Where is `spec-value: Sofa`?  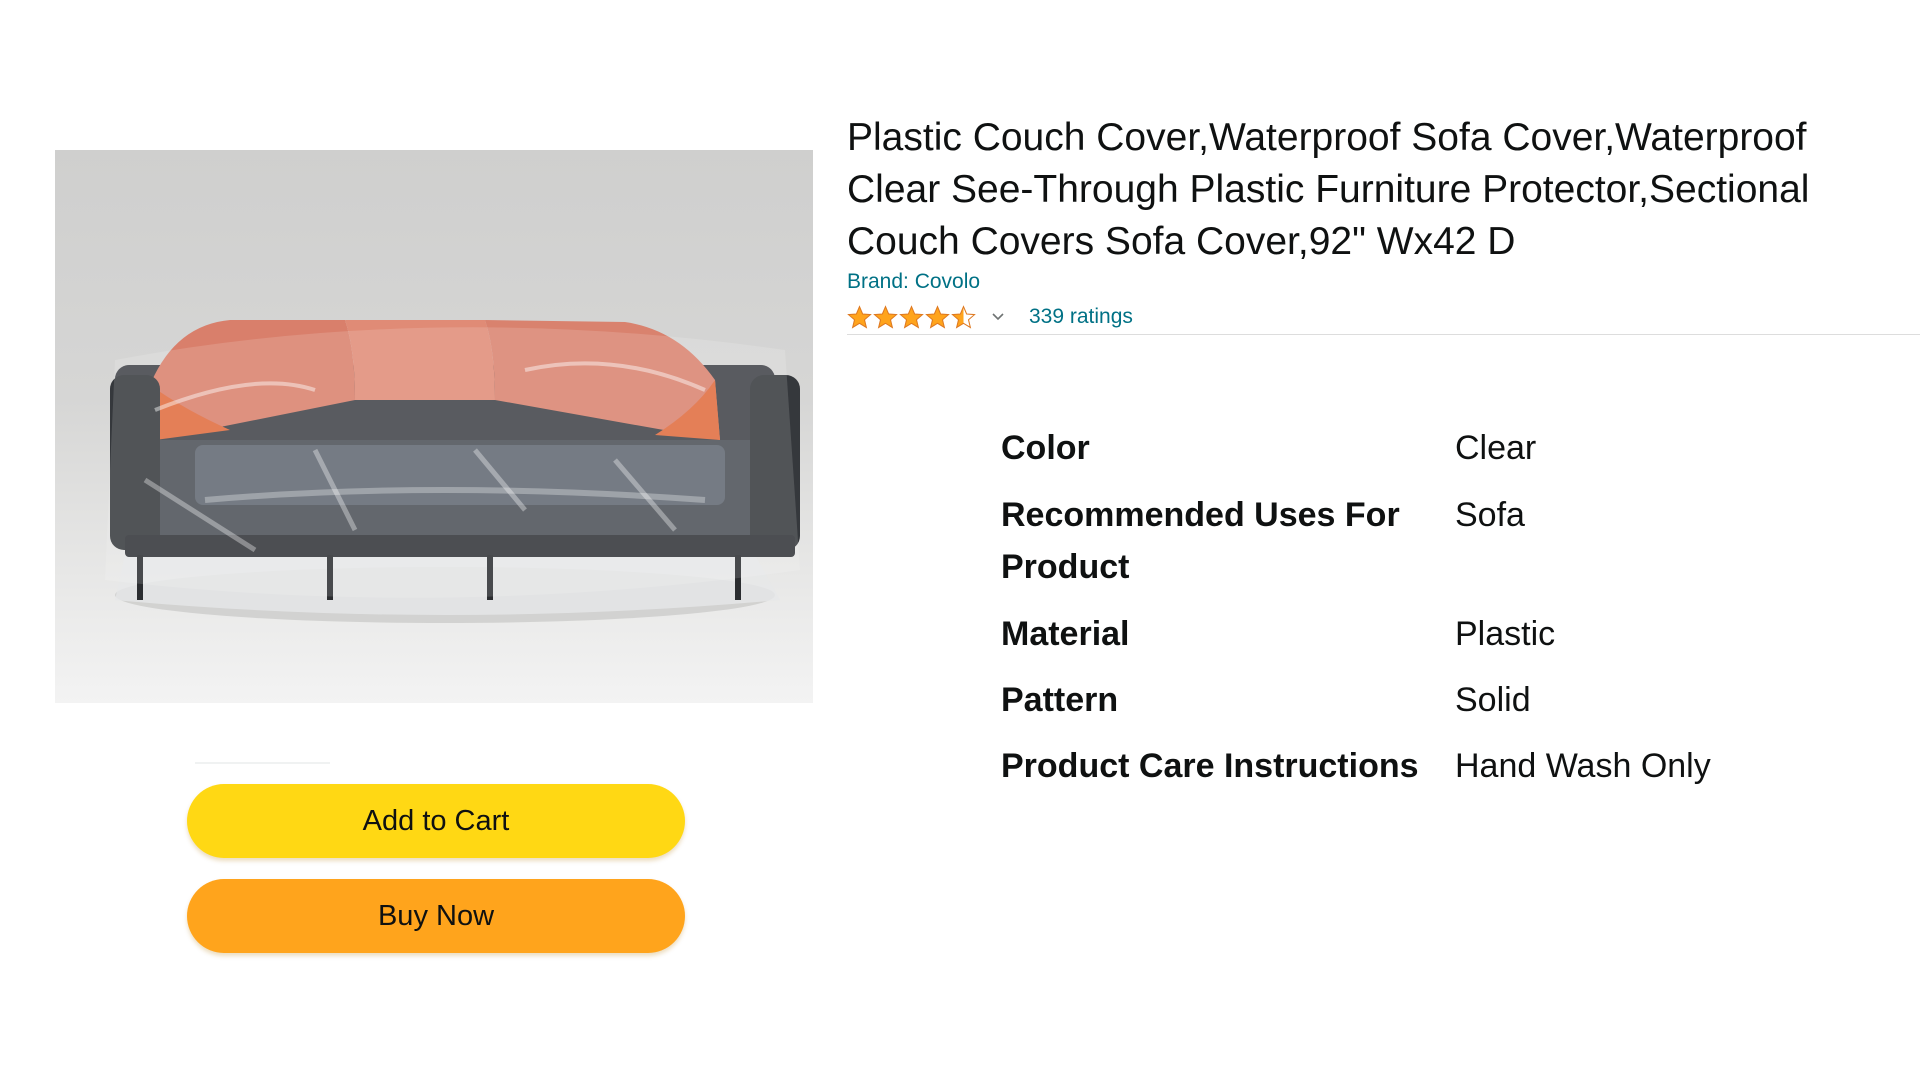 spec-value: Sofa is located at coordinates (1490, 515).